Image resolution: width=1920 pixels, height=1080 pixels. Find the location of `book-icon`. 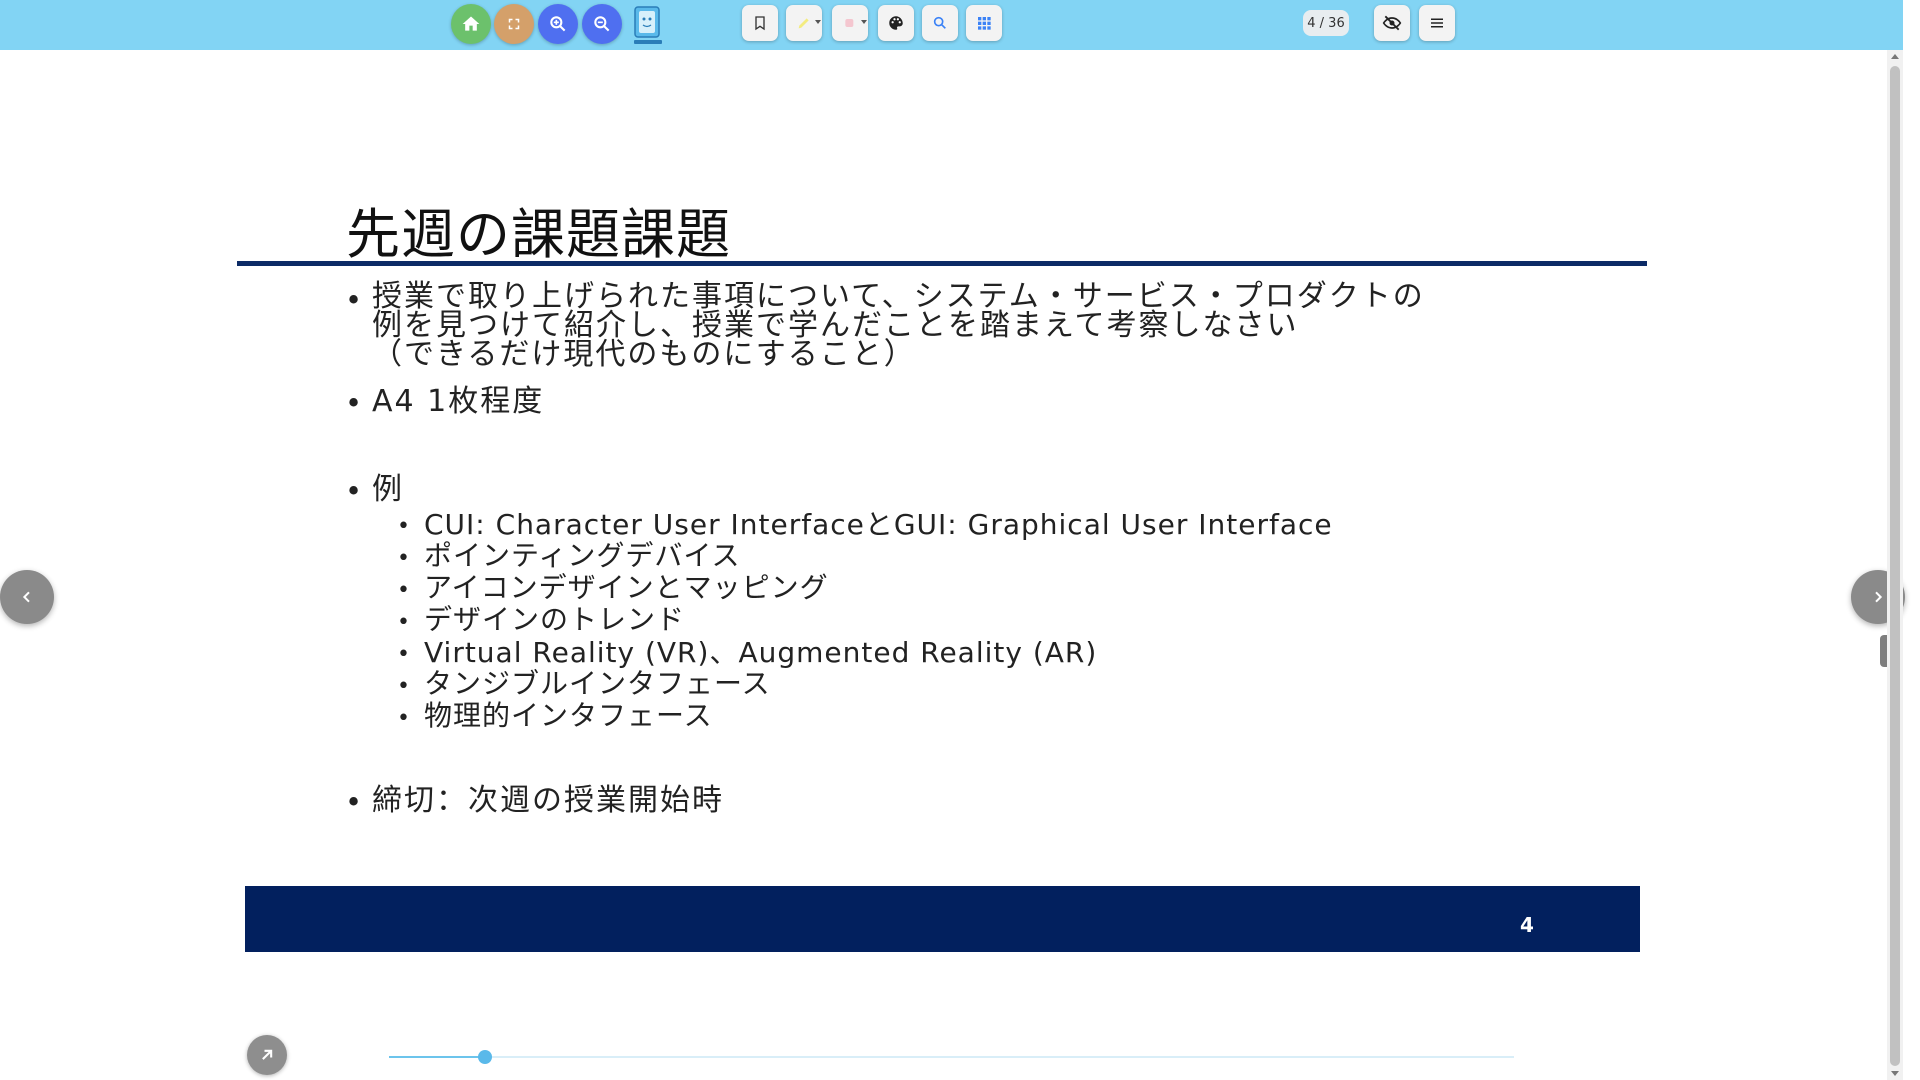

book-icon is located at coordinates (648, 25).